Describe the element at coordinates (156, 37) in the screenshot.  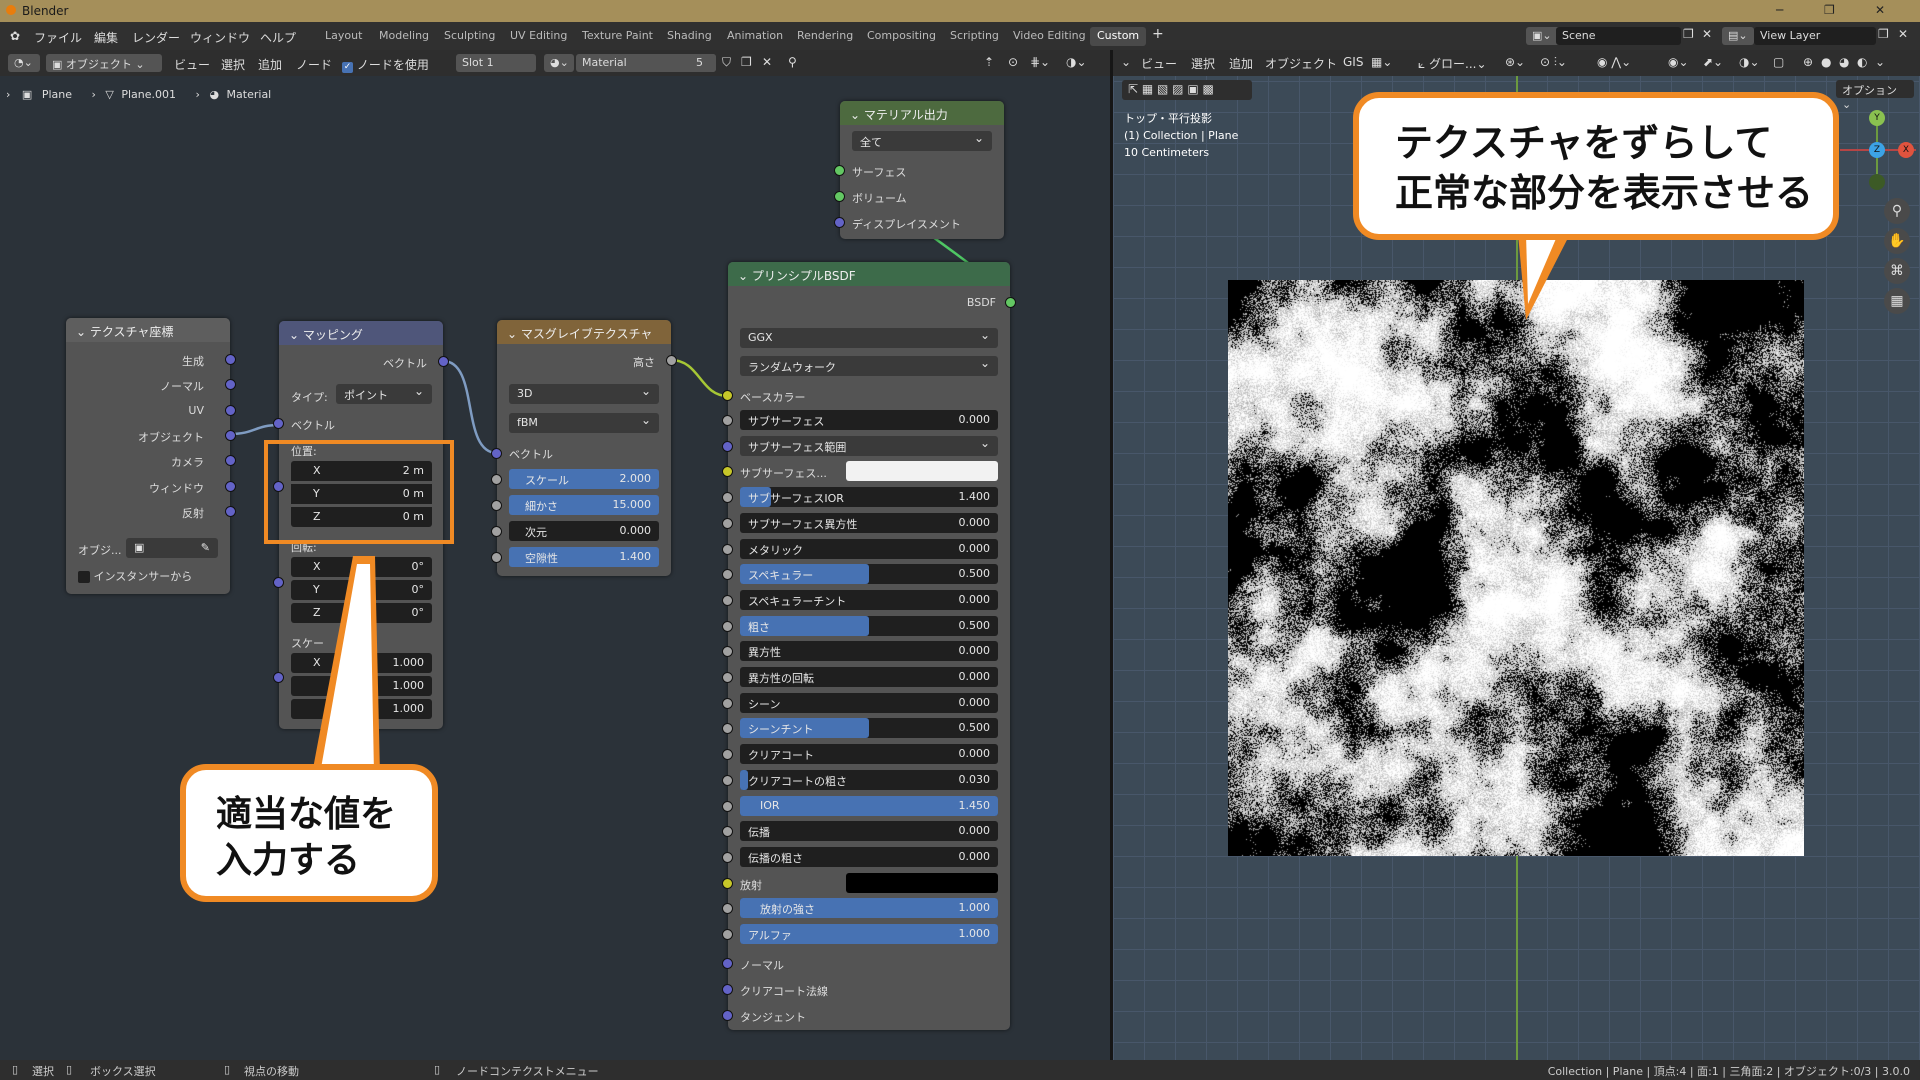
I see `menu-render: レンダー` at that location.